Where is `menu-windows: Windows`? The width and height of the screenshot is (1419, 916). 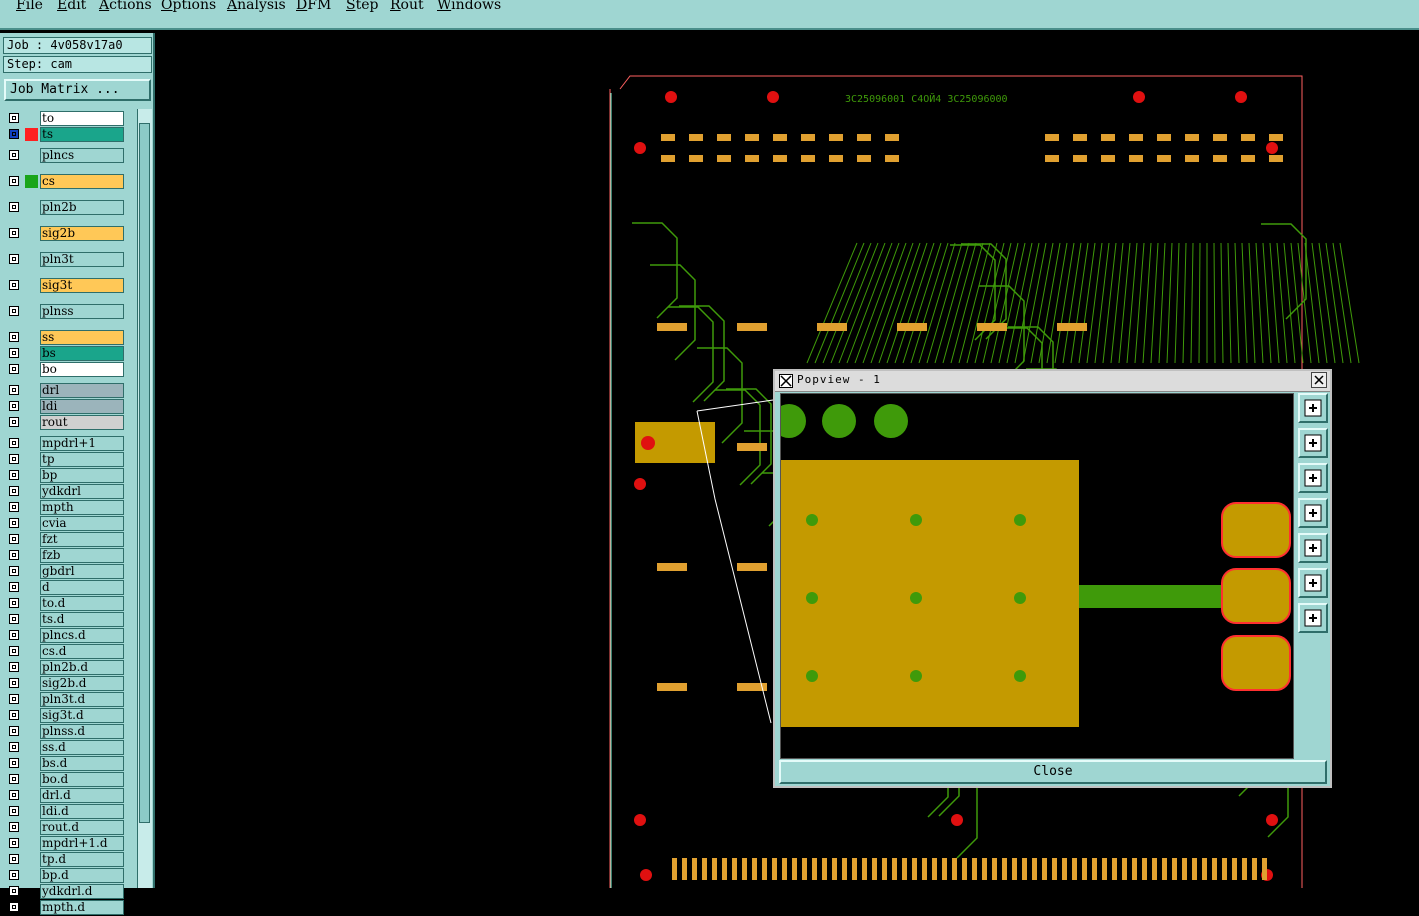 menu-windows: Windows is located at coordinates (469, 6).